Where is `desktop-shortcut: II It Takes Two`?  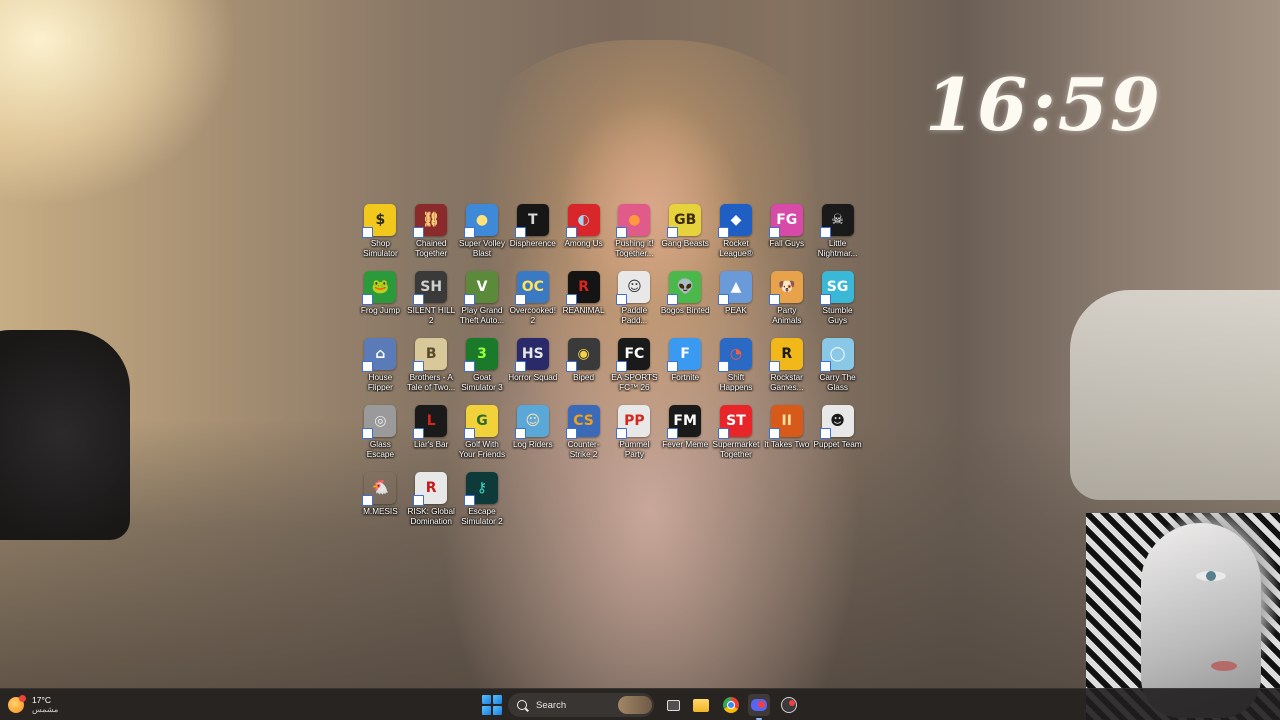 desktop-shortcut: II It Takes Two is located at coordinates (786, 434).